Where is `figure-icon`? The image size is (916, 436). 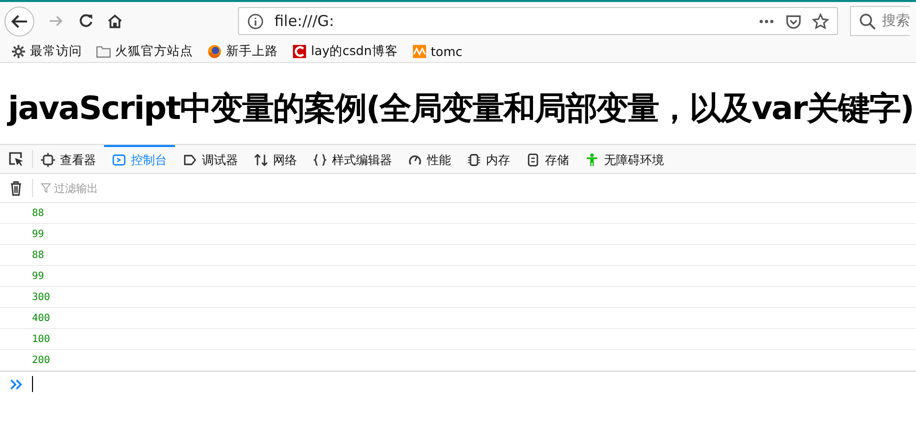
figure-icon is located at coordinates (592, 160).